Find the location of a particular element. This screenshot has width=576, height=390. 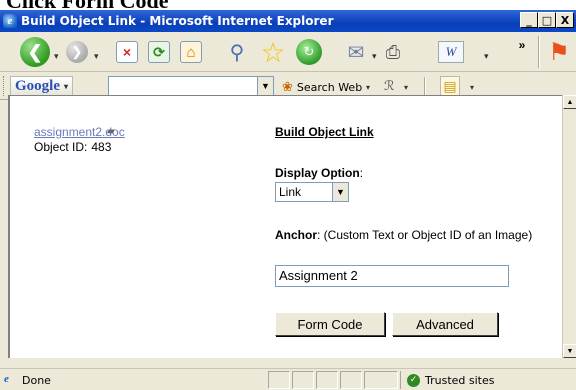

stop-button: × is located at coordinates (127, 52).